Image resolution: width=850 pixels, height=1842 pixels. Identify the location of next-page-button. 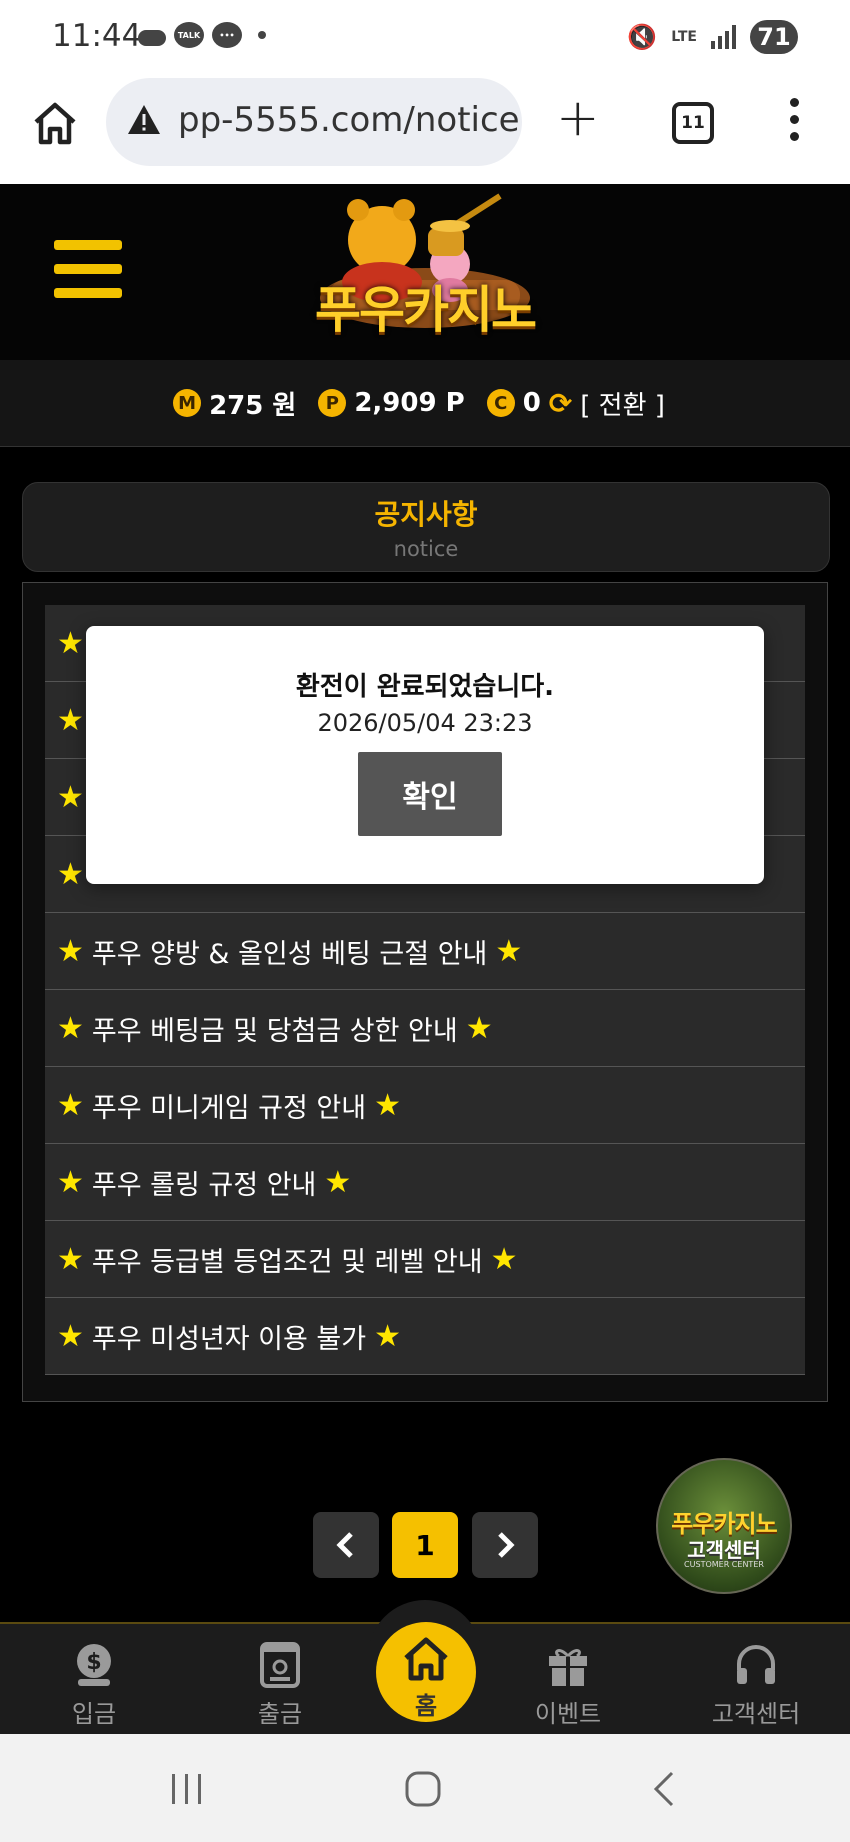
(505, 1545).